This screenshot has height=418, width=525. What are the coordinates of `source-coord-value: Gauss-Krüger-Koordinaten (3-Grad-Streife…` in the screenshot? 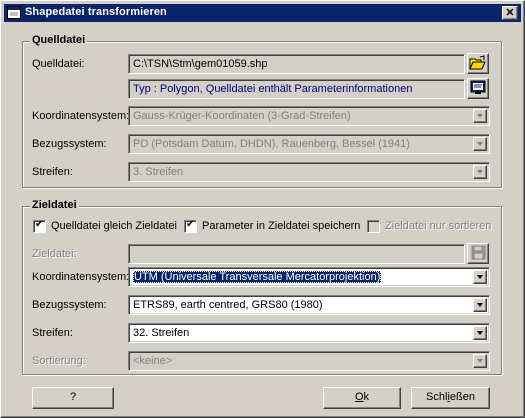 It's located at (242, 116).